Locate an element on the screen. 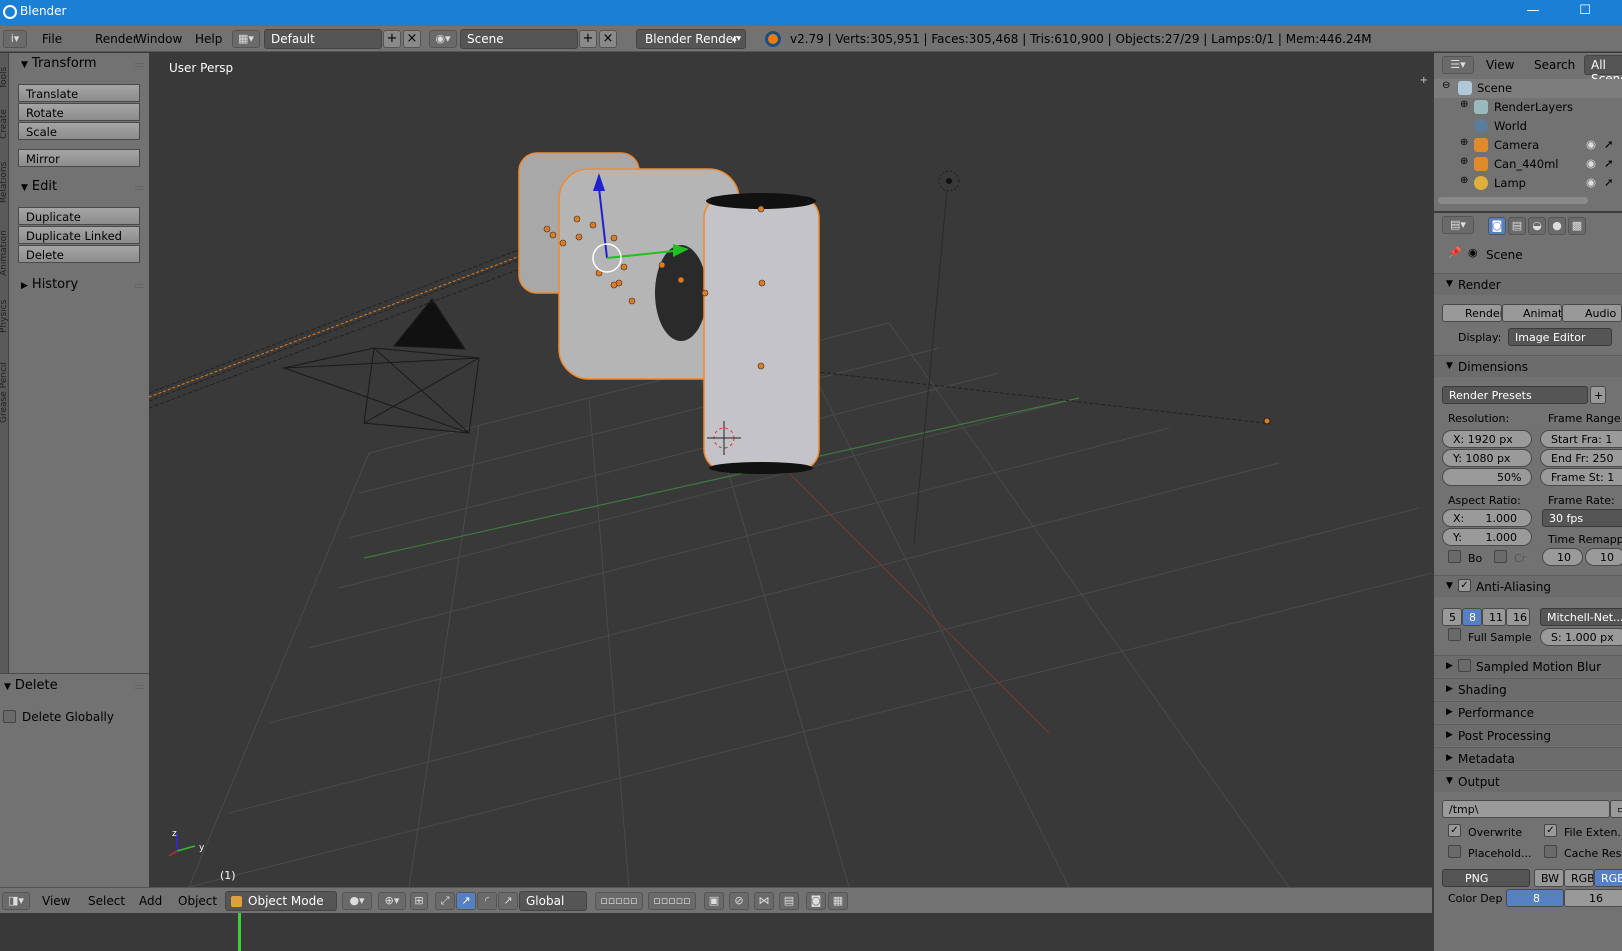  menu-select: Select is located at coordinates (106, 901).